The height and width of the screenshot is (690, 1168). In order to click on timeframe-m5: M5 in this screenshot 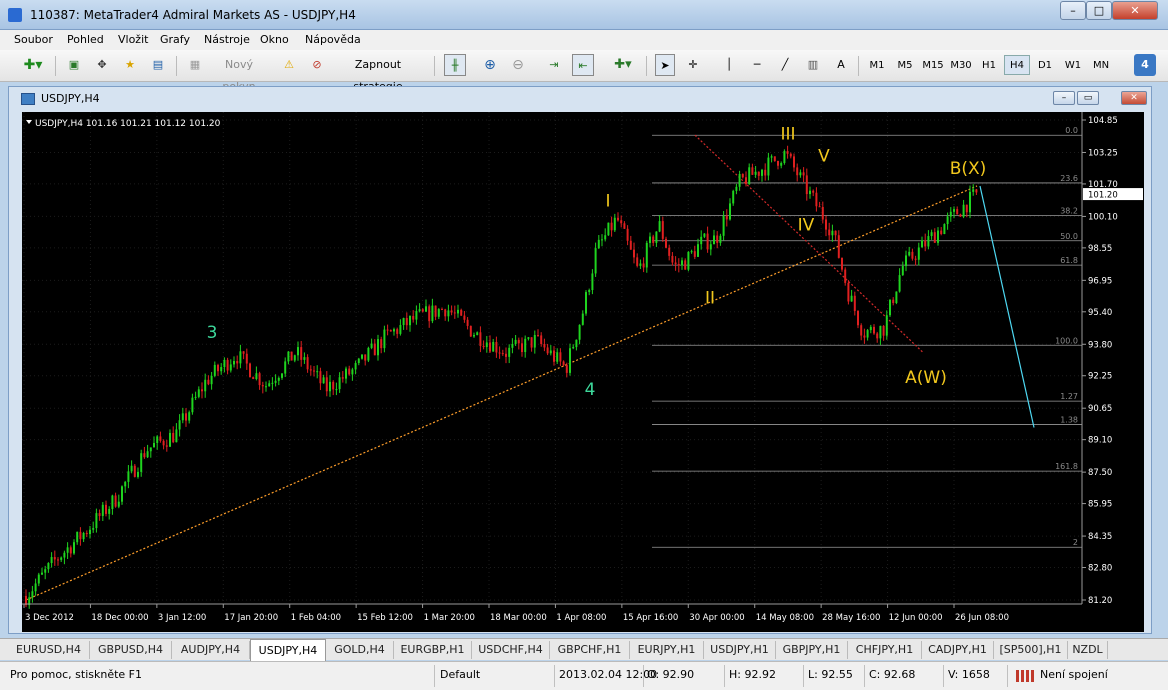, I will do `click(905, 65)`.